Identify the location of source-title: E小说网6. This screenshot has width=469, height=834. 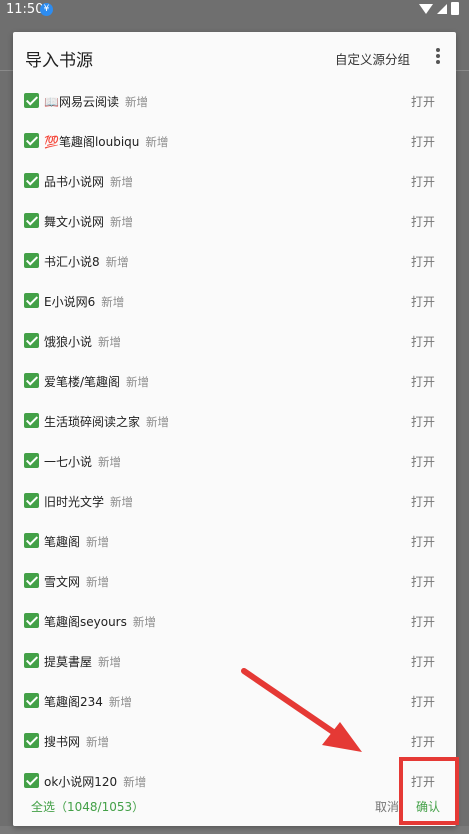
(70, 302).